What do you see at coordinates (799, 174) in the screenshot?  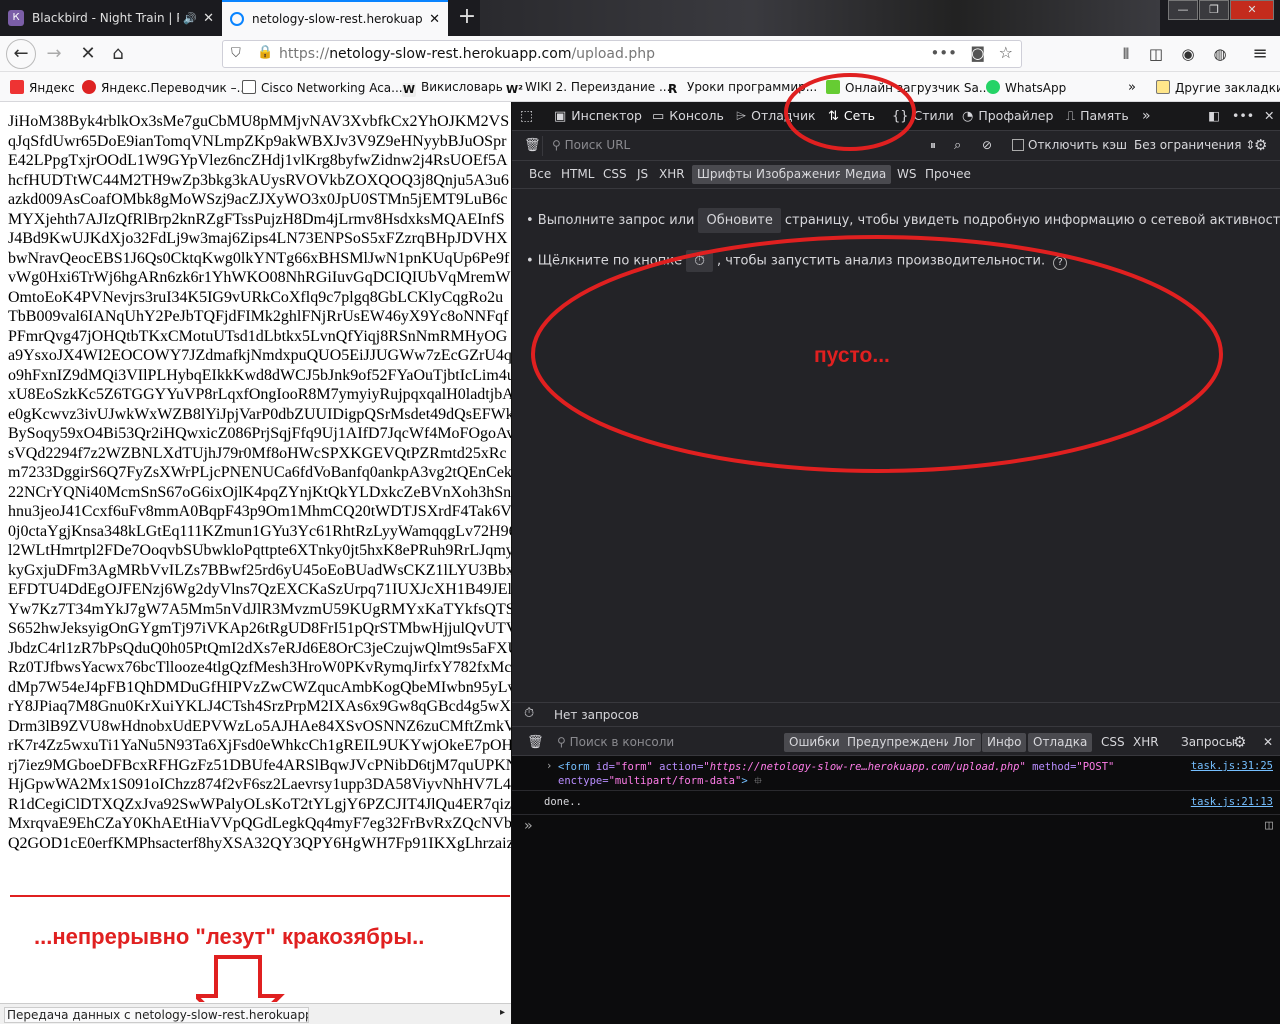 I see `filter-images: Изображения` at bounding box center [799, 174].